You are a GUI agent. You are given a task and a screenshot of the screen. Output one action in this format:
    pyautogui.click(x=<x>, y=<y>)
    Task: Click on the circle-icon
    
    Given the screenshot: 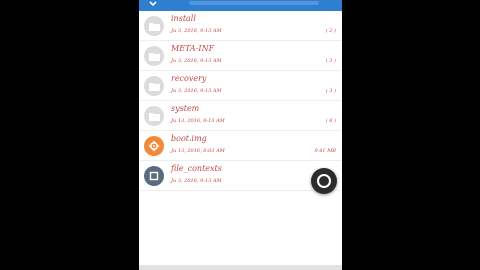 What is the action you would take?
    pyautogui.click(x=324, y=181)
    